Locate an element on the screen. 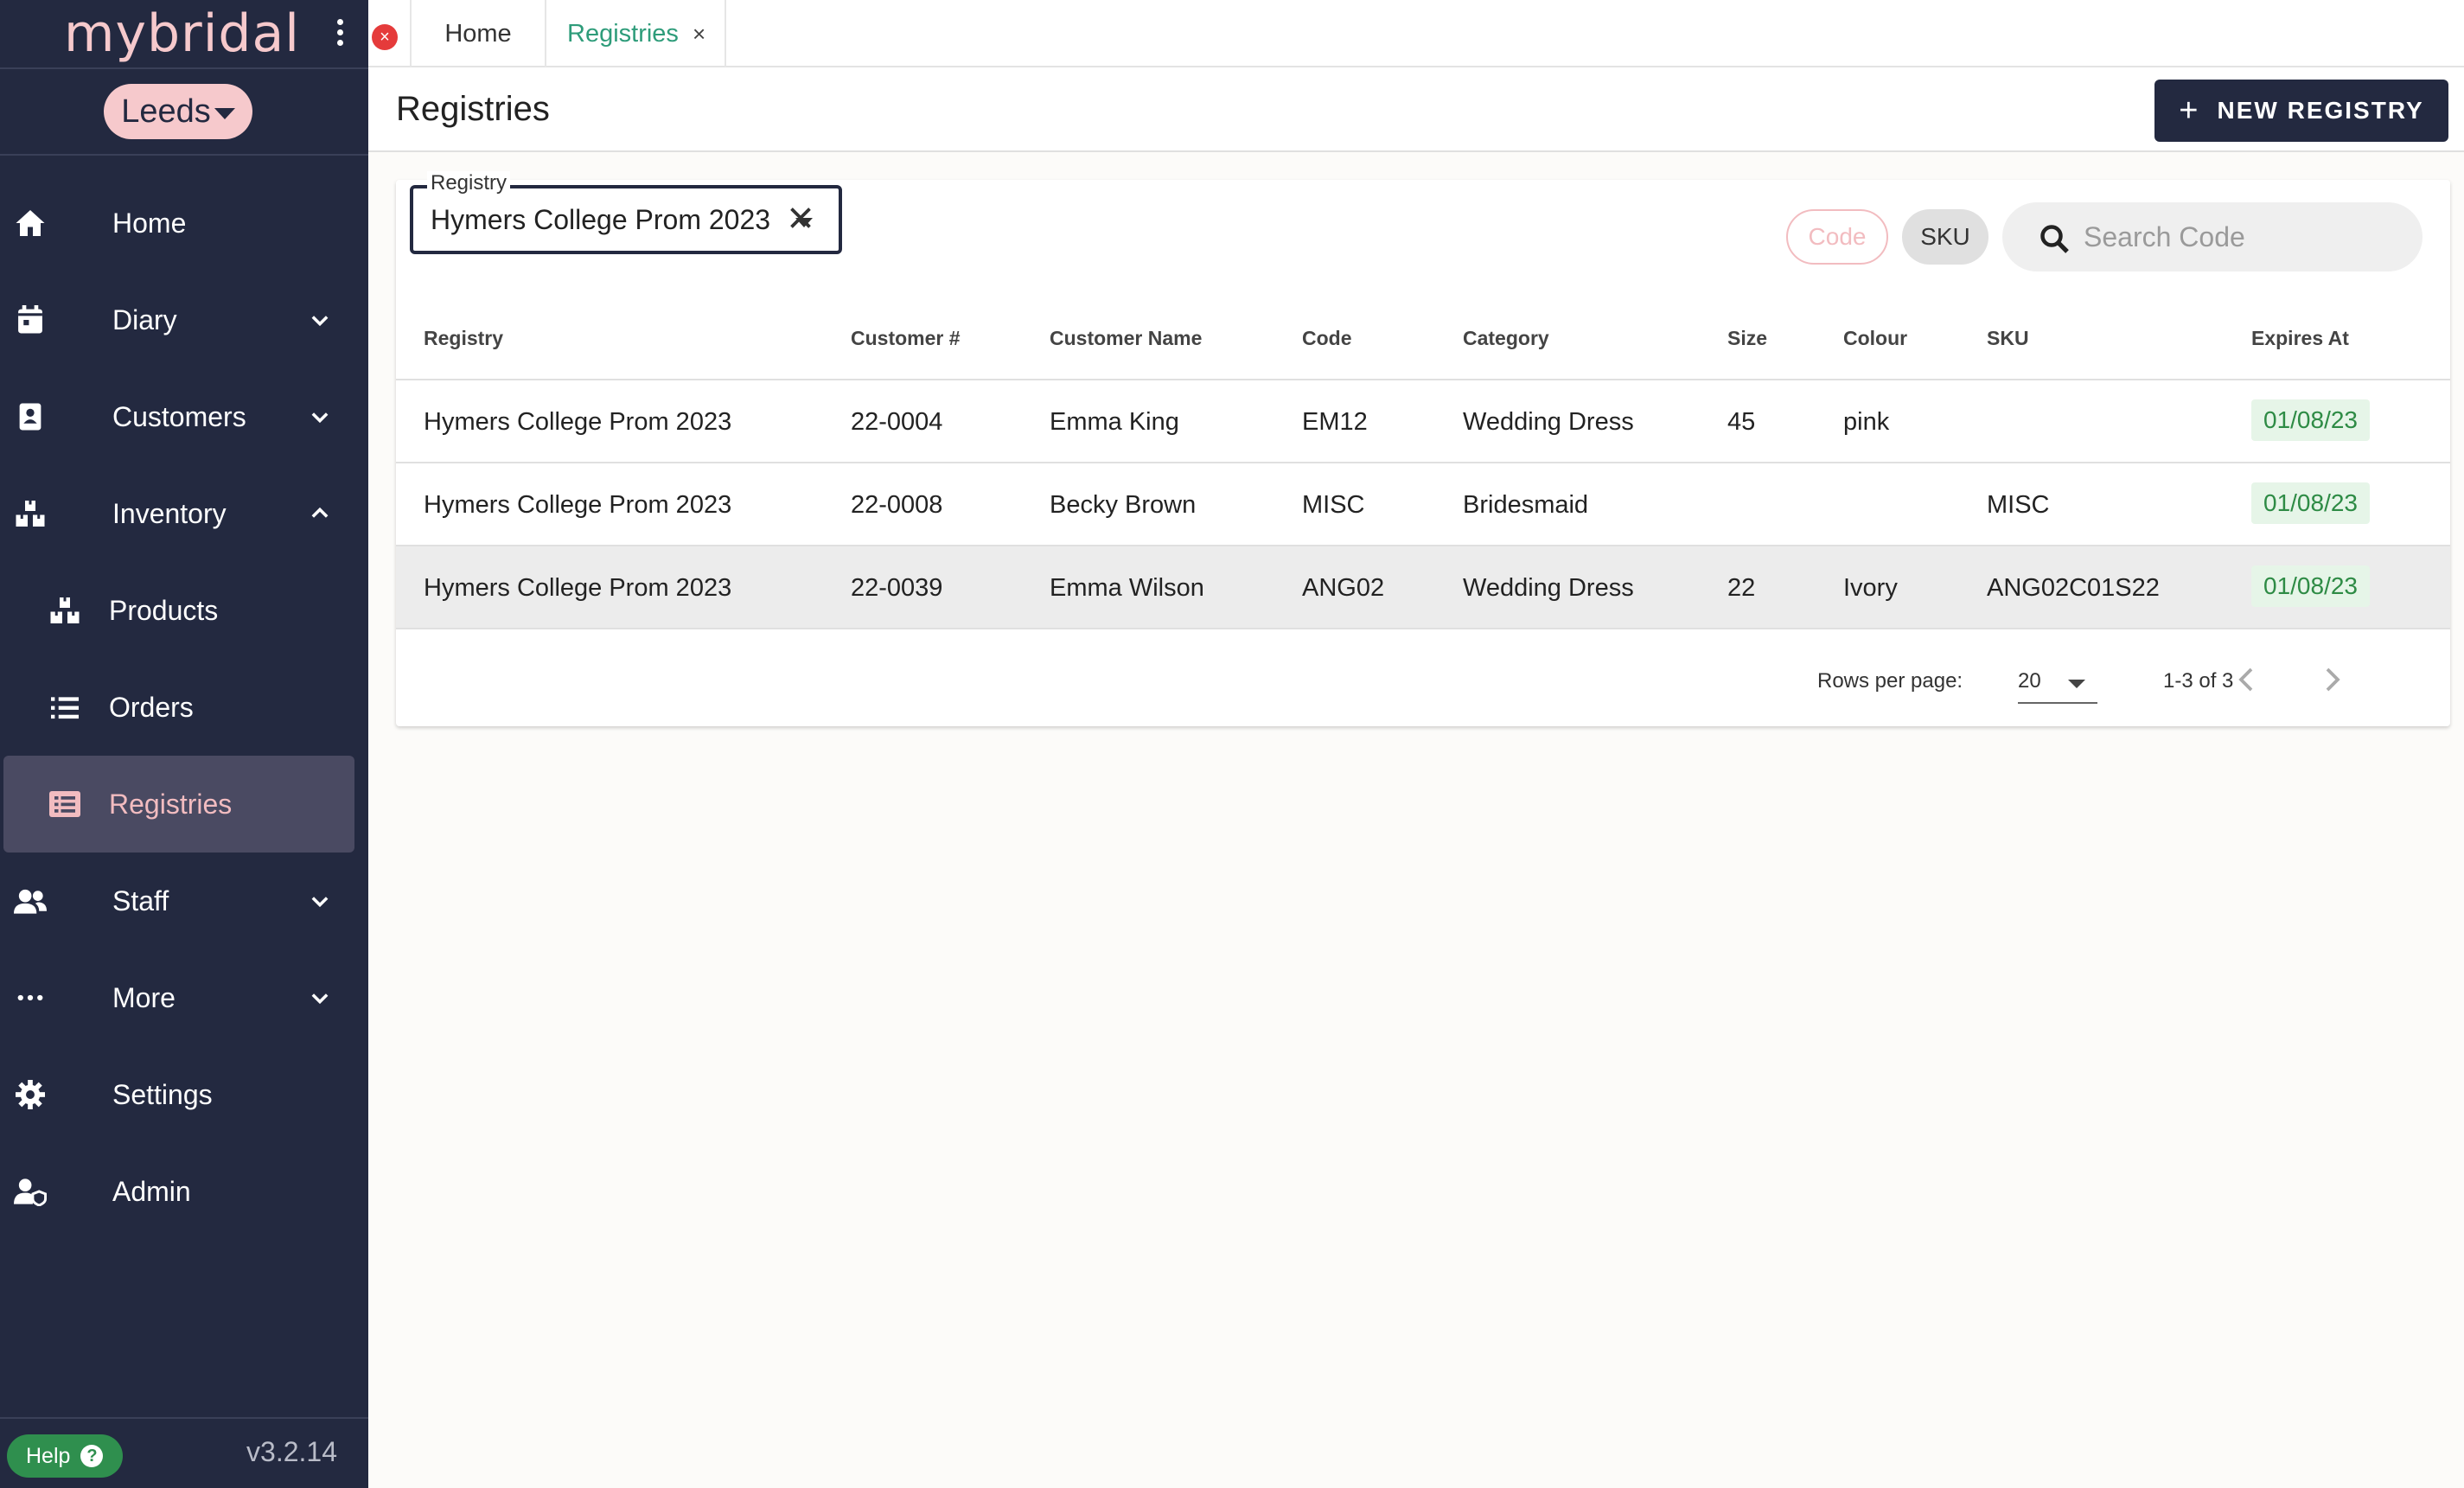 This screenshot has width=2464, height=1488. filter-chip-sku: SKU is located at coordinates (1945, 237).